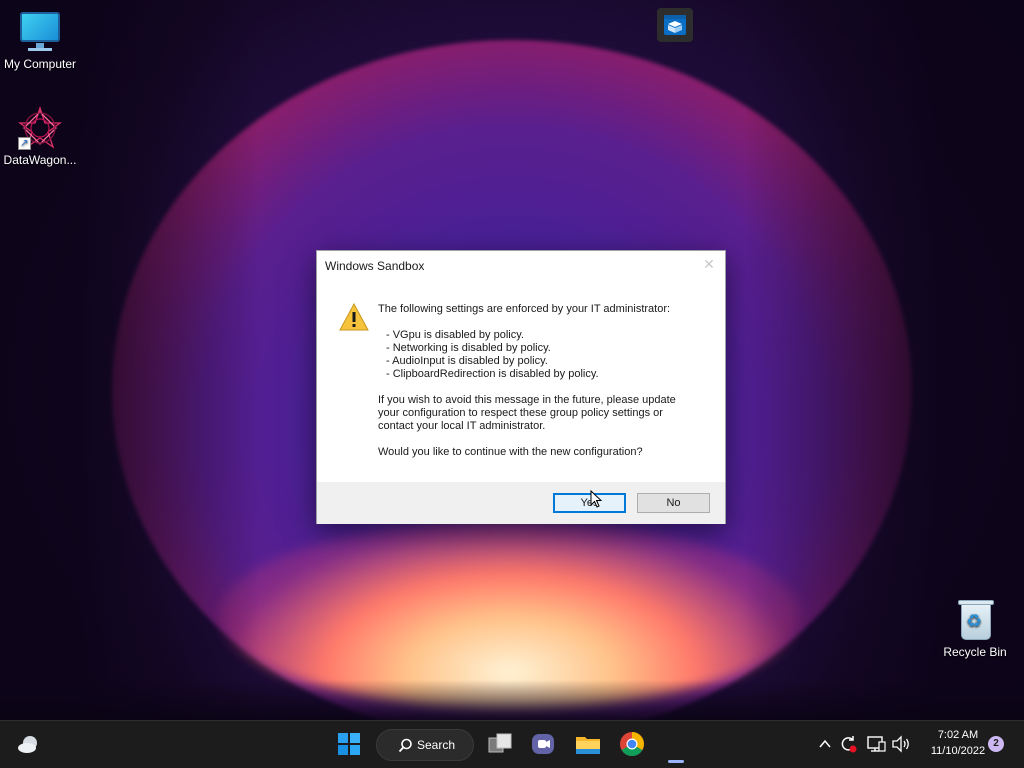 The image size is (1024, 768). I want to click on clock-date: 11/10/2022, so click(958, 751).